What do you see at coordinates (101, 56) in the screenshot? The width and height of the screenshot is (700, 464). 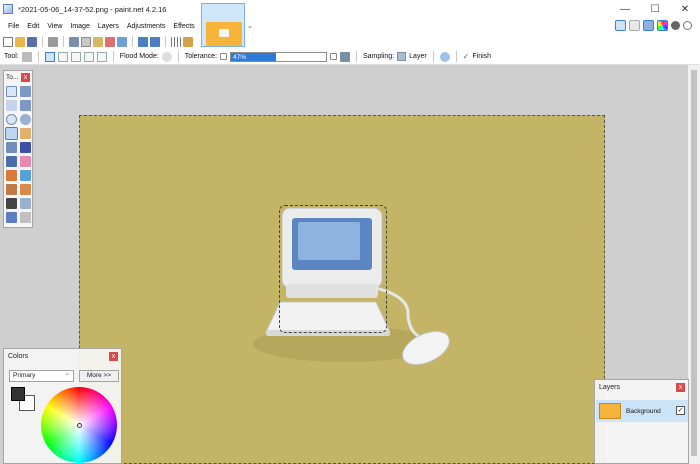 I see `selection-mode-intersect` at bounding box center [101, 56].